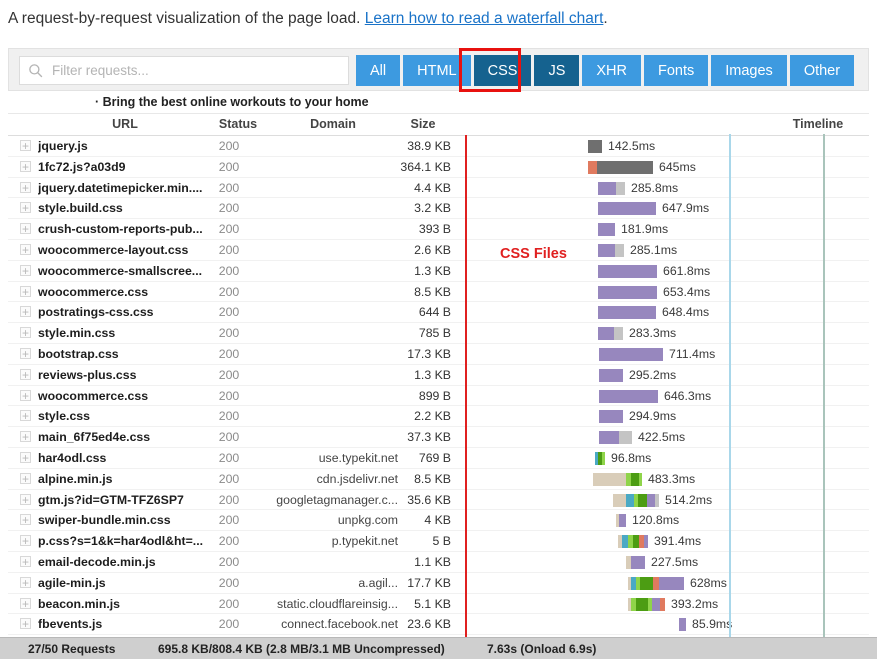 This screenshot has width=877, height=659. I want to click on waterfall-help-link: Learn how to read a waterfall chart, so click(484, 18).